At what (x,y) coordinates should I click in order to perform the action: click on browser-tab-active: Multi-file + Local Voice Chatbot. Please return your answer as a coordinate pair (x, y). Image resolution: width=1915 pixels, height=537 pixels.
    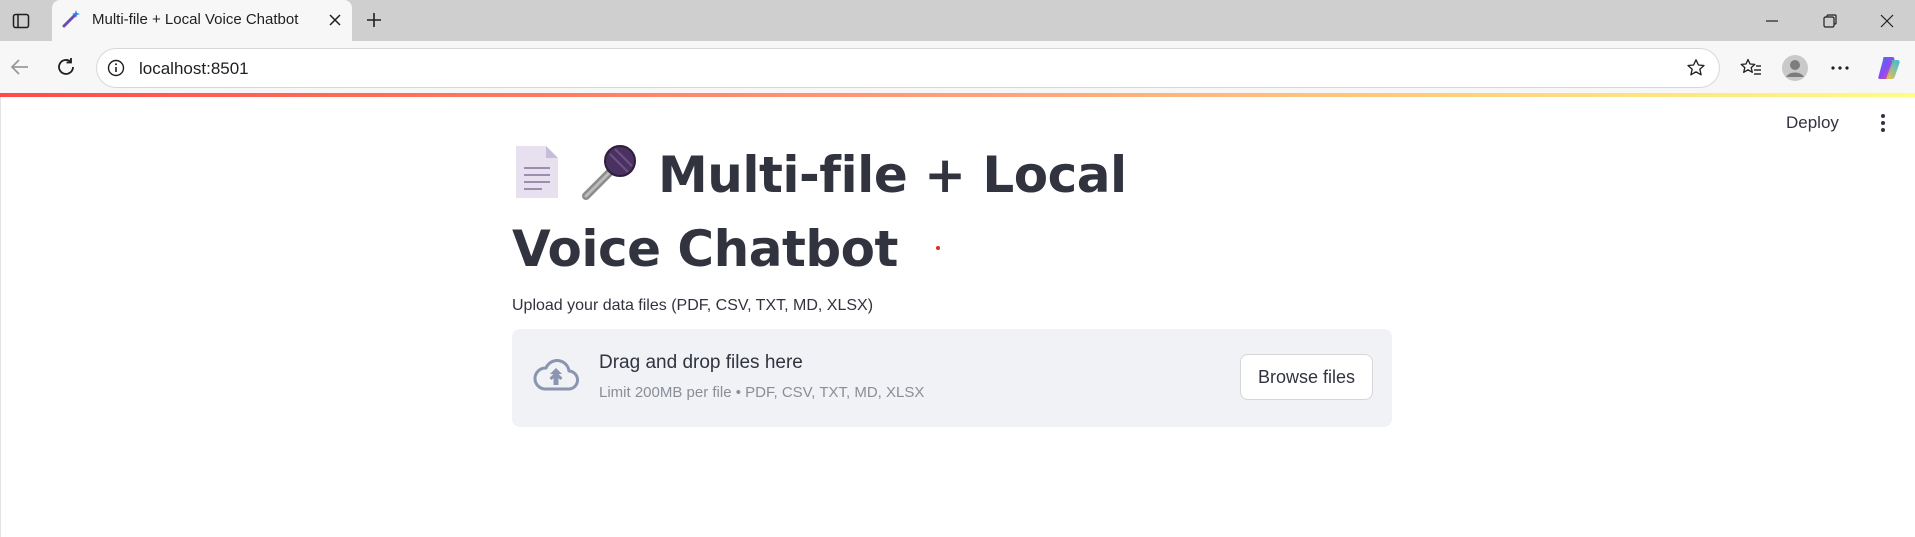
    Looking at the image, I should click on (202, 20).